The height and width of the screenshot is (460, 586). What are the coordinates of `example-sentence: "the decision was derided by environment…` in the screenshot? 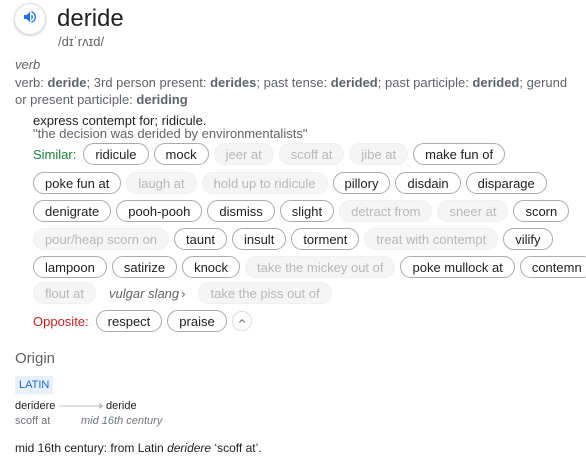 It's located at (170, 133).